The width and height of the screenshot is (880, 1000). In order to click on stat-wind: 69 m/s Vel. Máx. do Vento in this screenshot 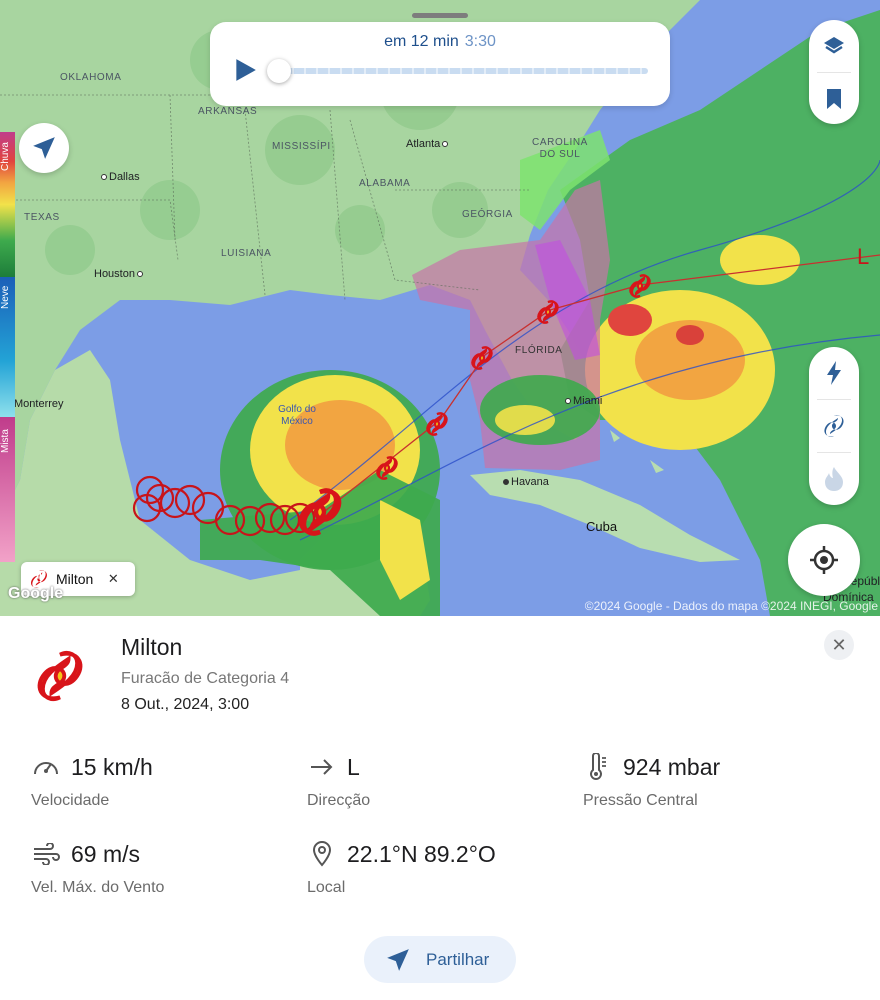, I will do `click(161, 868)`.